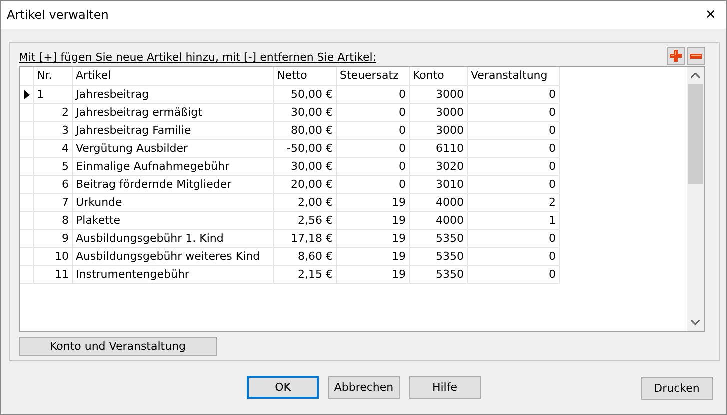 The width and height of the screenshot is (727, 415). Describe the element at coordinates (173, 95) in the screenshot. I see `table-cell: Jahresbeitrag` at that location.